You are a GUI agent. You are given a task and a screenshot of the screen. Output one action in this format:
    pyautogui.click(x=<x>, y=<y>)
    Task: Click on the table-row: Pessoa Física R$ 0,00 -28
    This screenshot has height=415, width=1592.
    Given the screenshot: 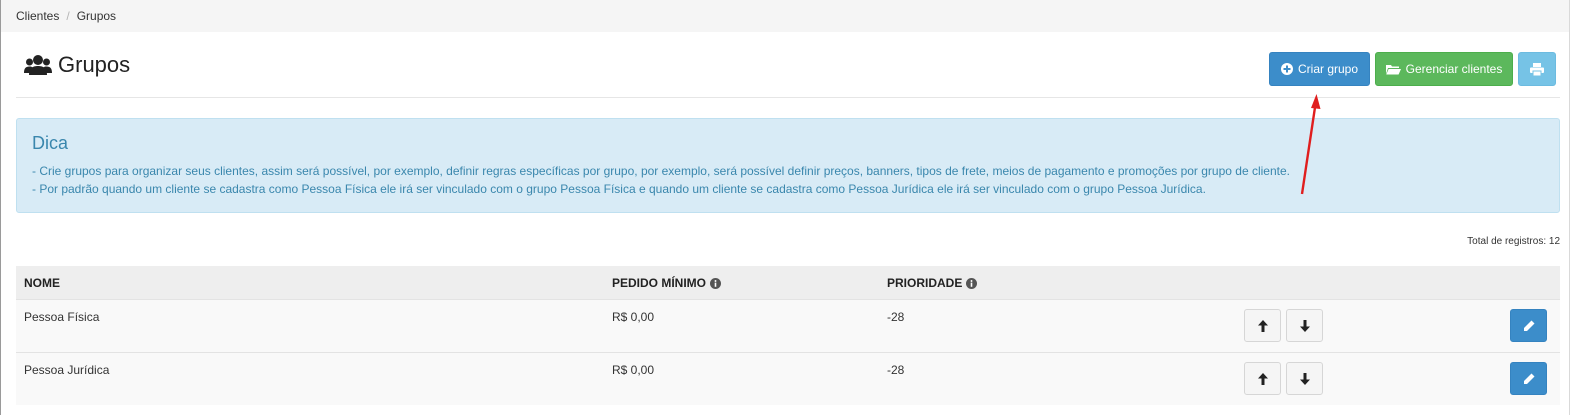 What is the action you would take?
    pyautogui.click(x=788, y=325)
    